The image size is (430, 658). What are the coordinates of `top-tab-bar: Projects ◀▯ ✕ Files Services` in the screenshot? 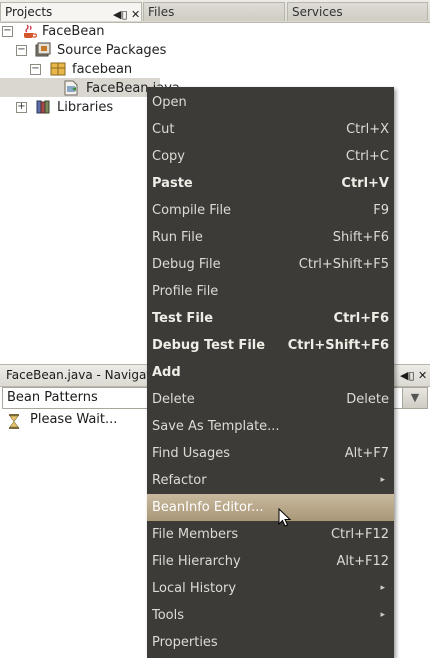 It's located at (215, 11).